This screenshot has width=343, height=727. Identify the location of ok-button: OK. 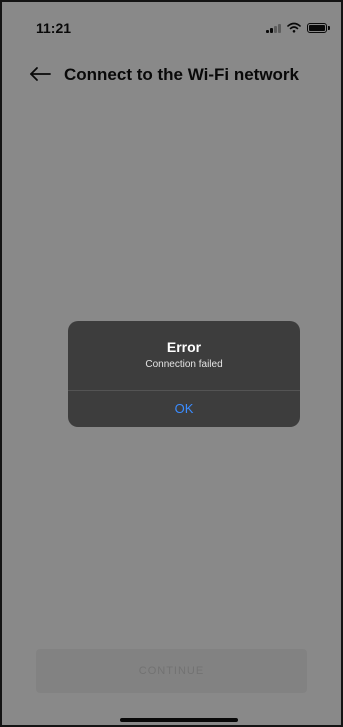
(184, 409).